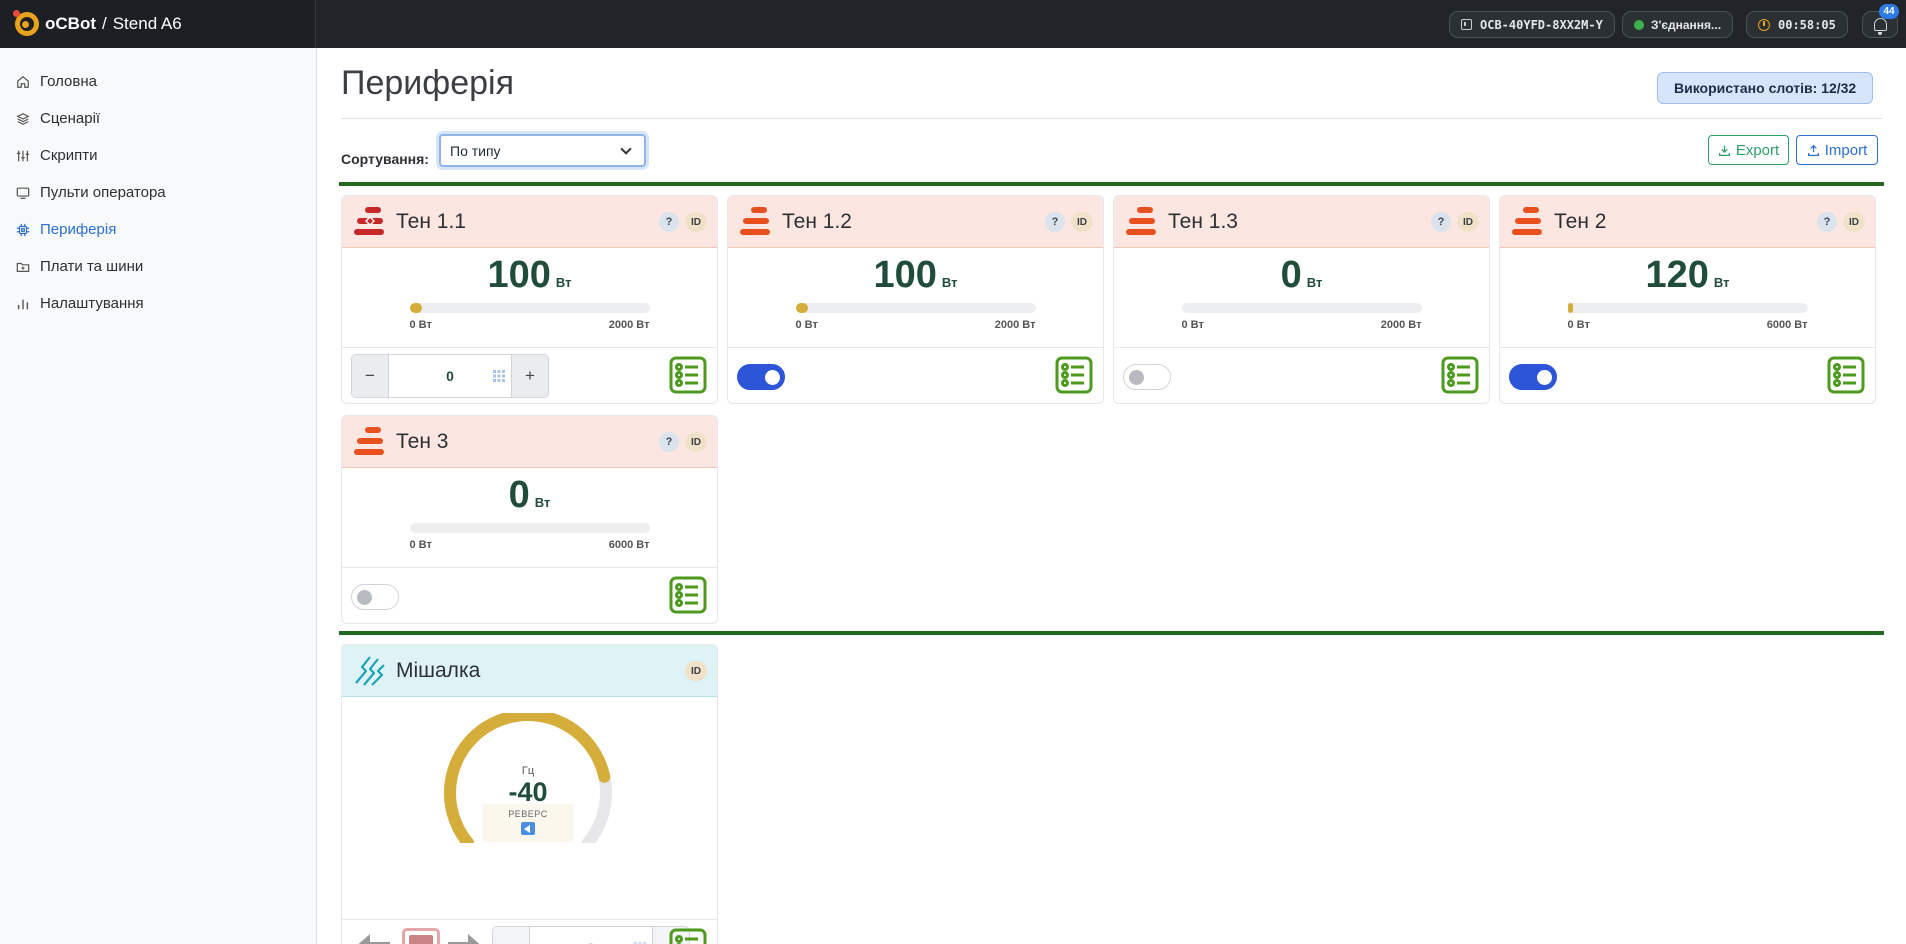  I want to click on arrow-right-icon, so click(466, 936).